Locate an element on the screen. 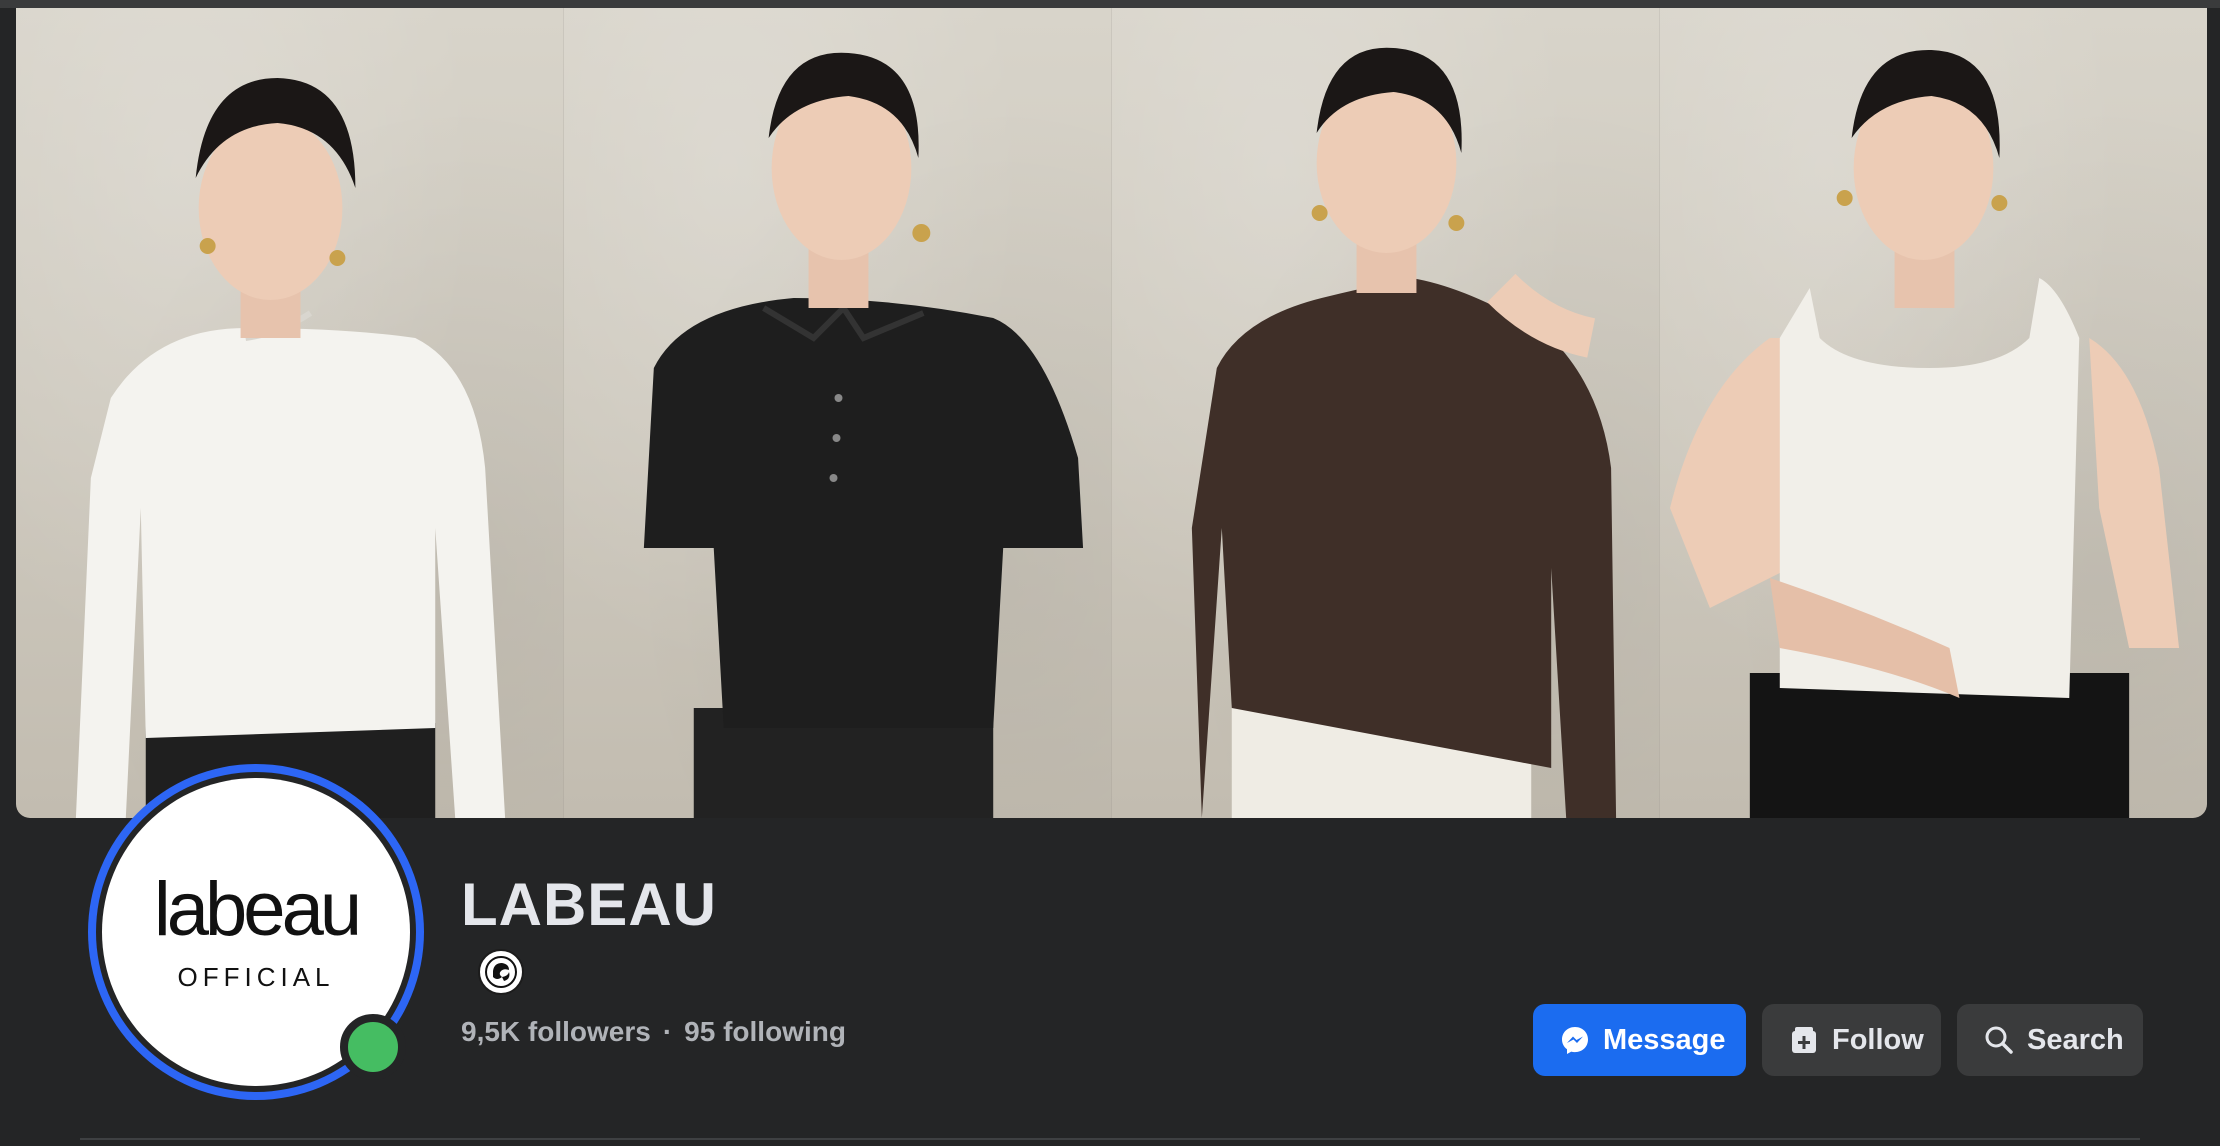  messenger-icon is located at coordinates (1575, 1040).